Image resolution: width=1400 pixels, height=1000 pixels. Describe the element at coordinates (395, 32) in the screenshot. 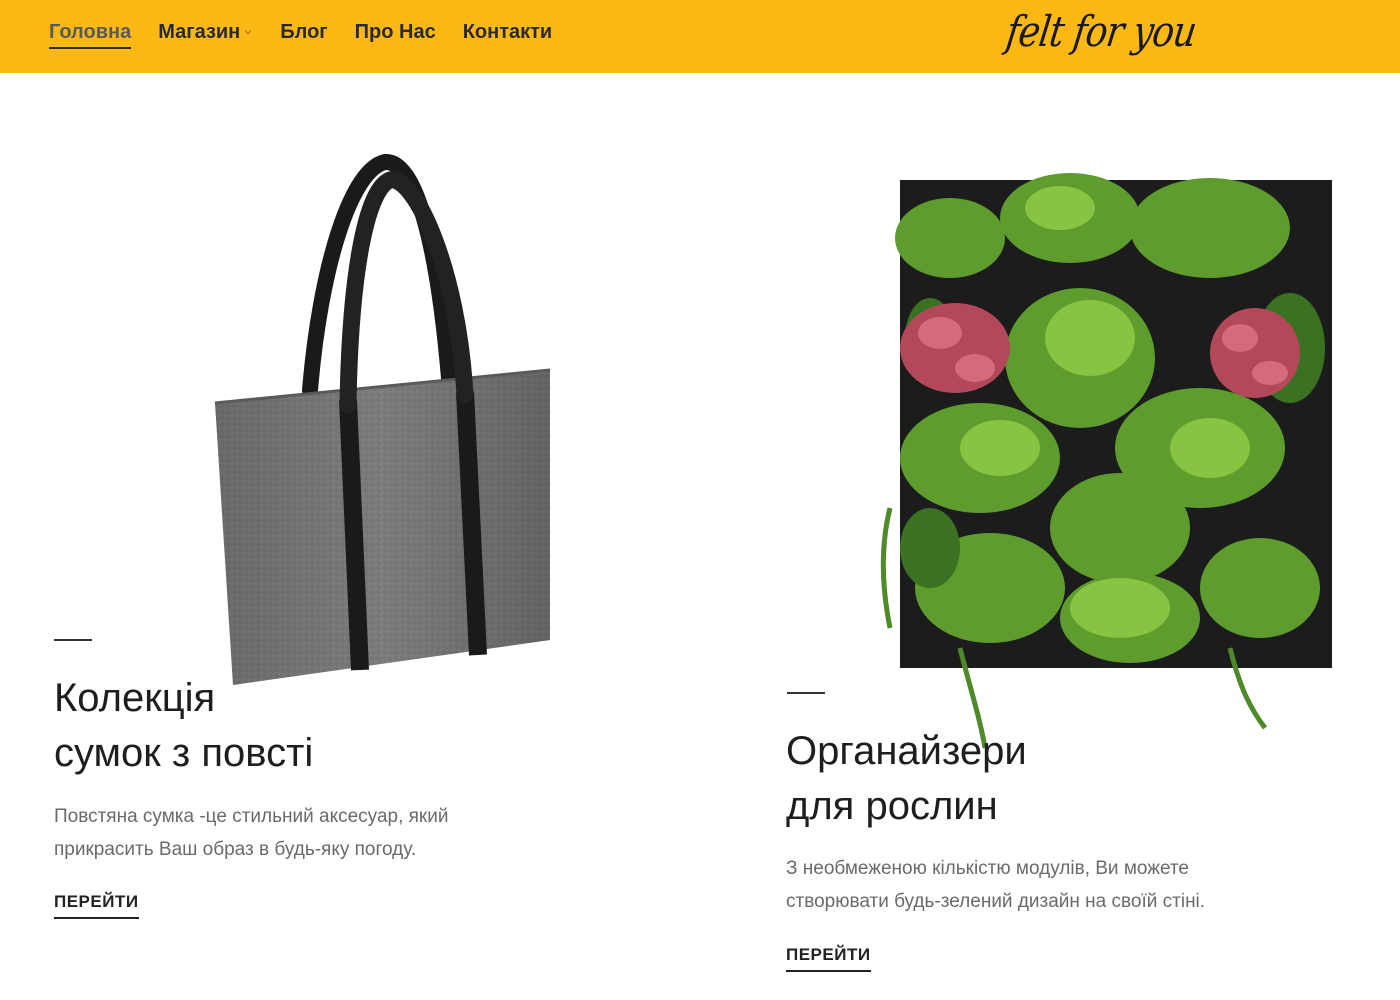

I see `nav-item-about: Про Нас` at that location.